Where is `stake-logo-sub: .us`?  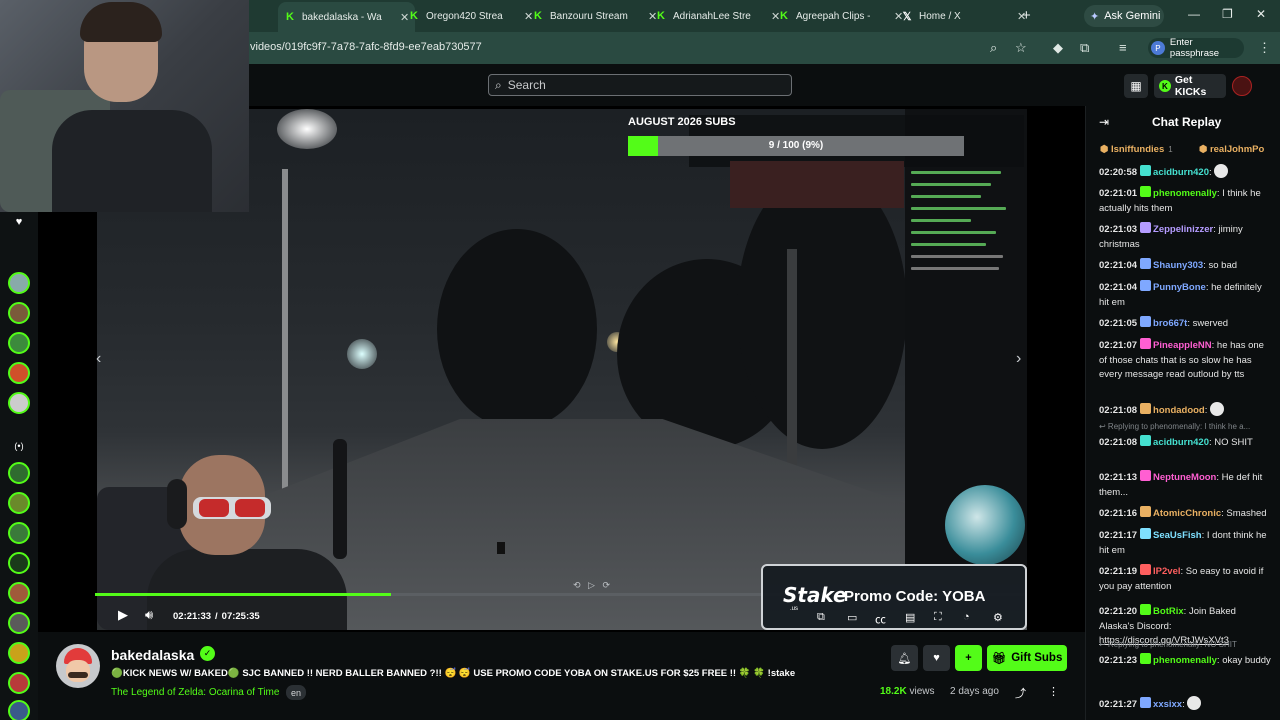
stake-logo-sub: .us is located at coordinates (794, 609).